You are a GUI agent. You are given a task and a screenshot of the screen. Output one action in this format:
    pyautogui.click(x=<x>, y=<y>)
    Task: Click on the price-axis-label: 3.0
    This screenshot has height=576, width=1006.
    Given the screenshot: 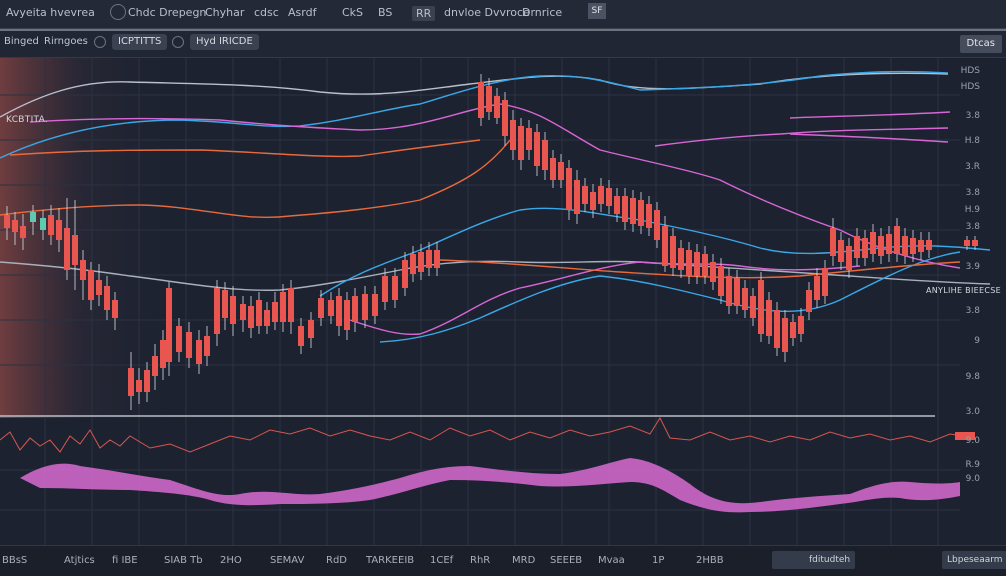 What is the action you would take?
    pyautogui.click(x=972, y=412)
    